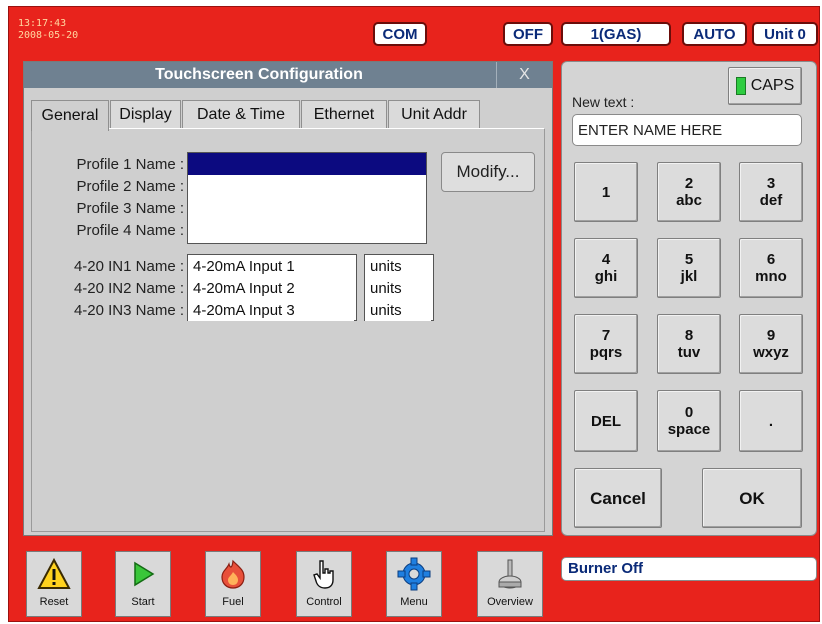 The height and width of the screenshot is (624, 822). Describe the element at coordinates (128, 288) in the screenshot. I see `in2-name-label: 4-20 IN2 Name :` at that location.